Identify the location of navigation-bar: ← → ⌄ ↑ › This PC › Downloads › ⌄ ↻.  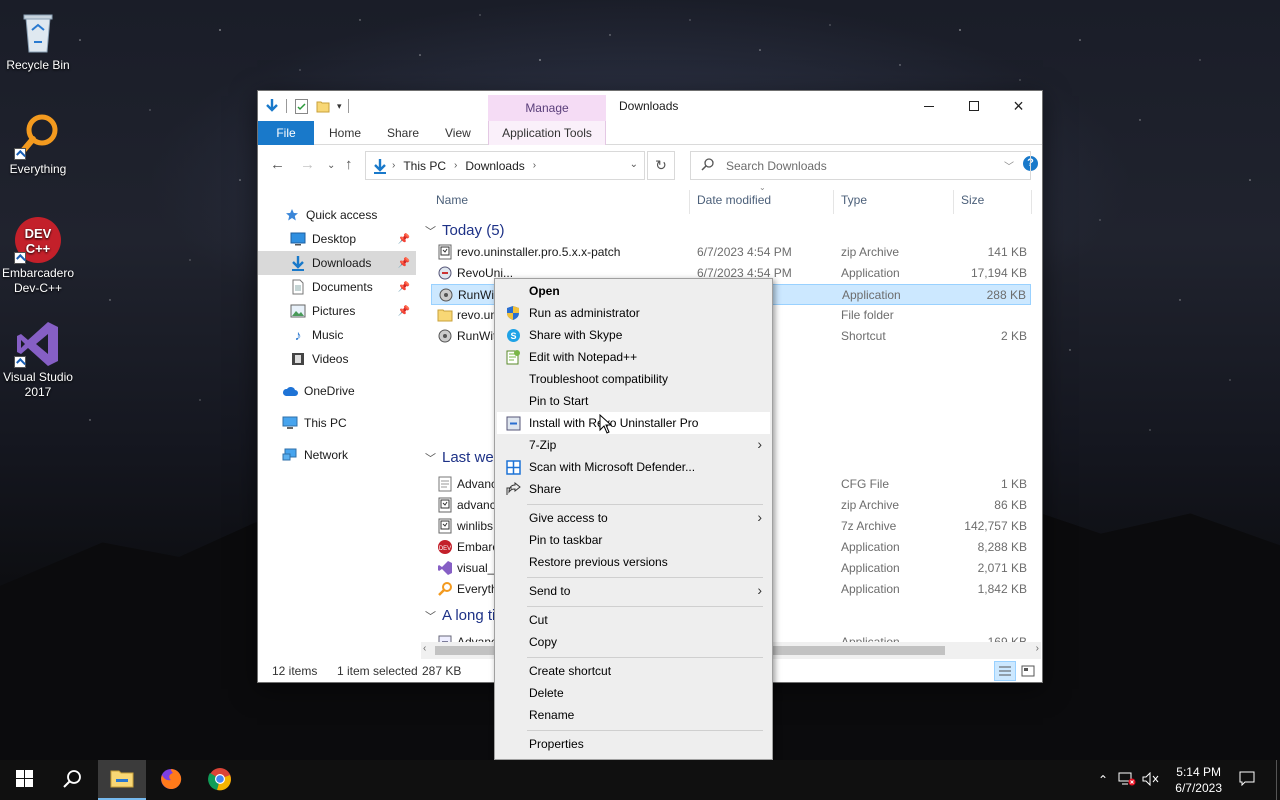
(650, 166).